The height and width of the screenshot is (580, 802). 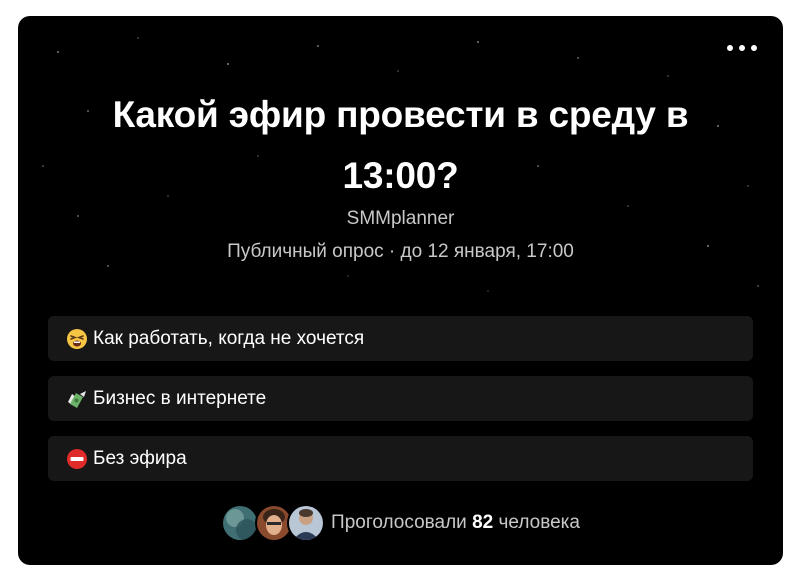 I want to click on voters-count: 82, so click(x=483, y=522).